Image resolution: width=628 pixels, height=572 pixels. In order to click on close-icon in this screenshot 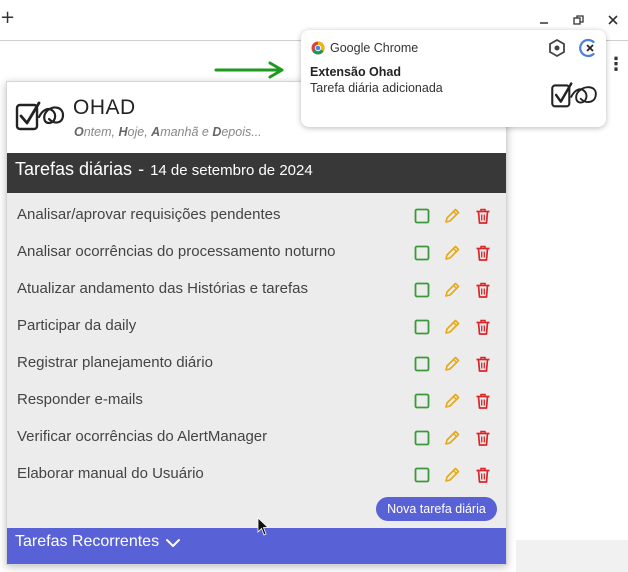, I will do `click(613, 20)`.